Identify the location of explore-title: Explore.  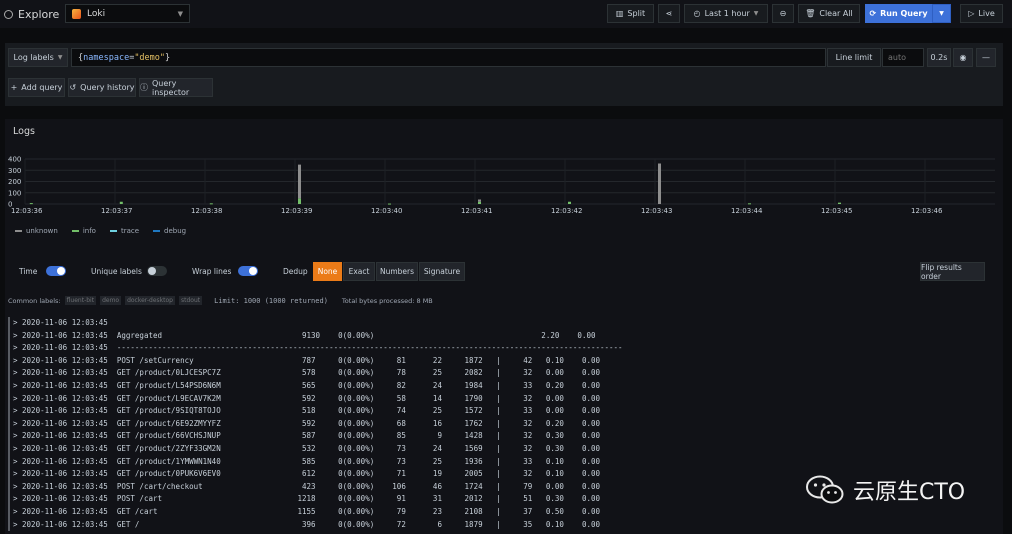
(31, 14).